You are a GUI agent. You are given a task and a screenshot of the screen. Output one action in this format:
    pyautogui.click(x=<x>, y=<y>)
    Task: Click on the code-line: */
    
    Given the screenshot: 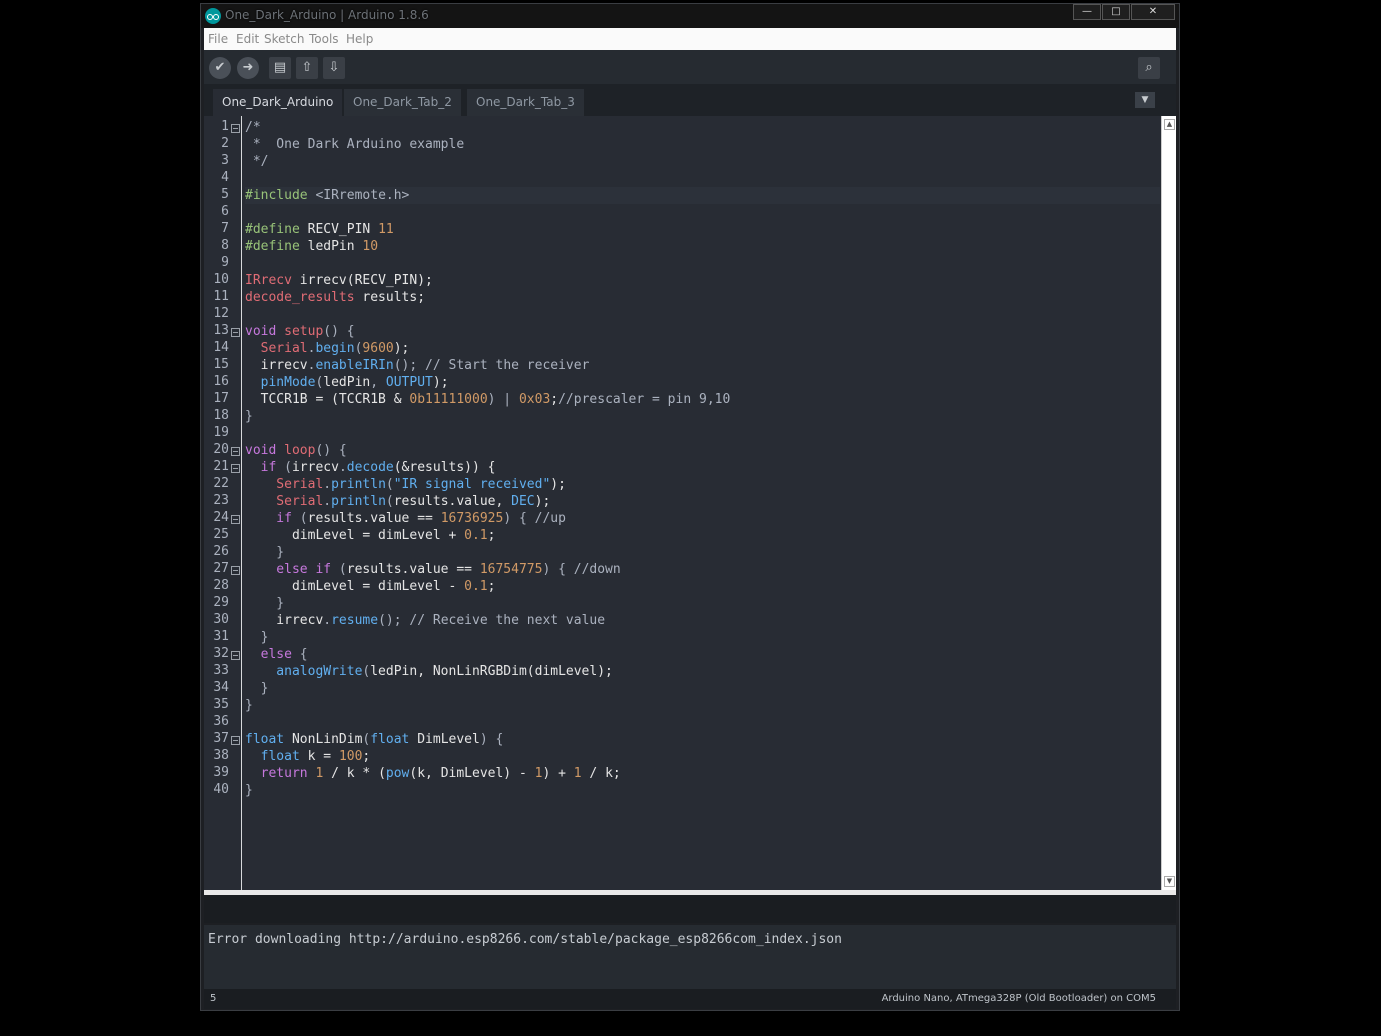 What is the action you would take?
    pyautogui.click(x=257, y=161)
    